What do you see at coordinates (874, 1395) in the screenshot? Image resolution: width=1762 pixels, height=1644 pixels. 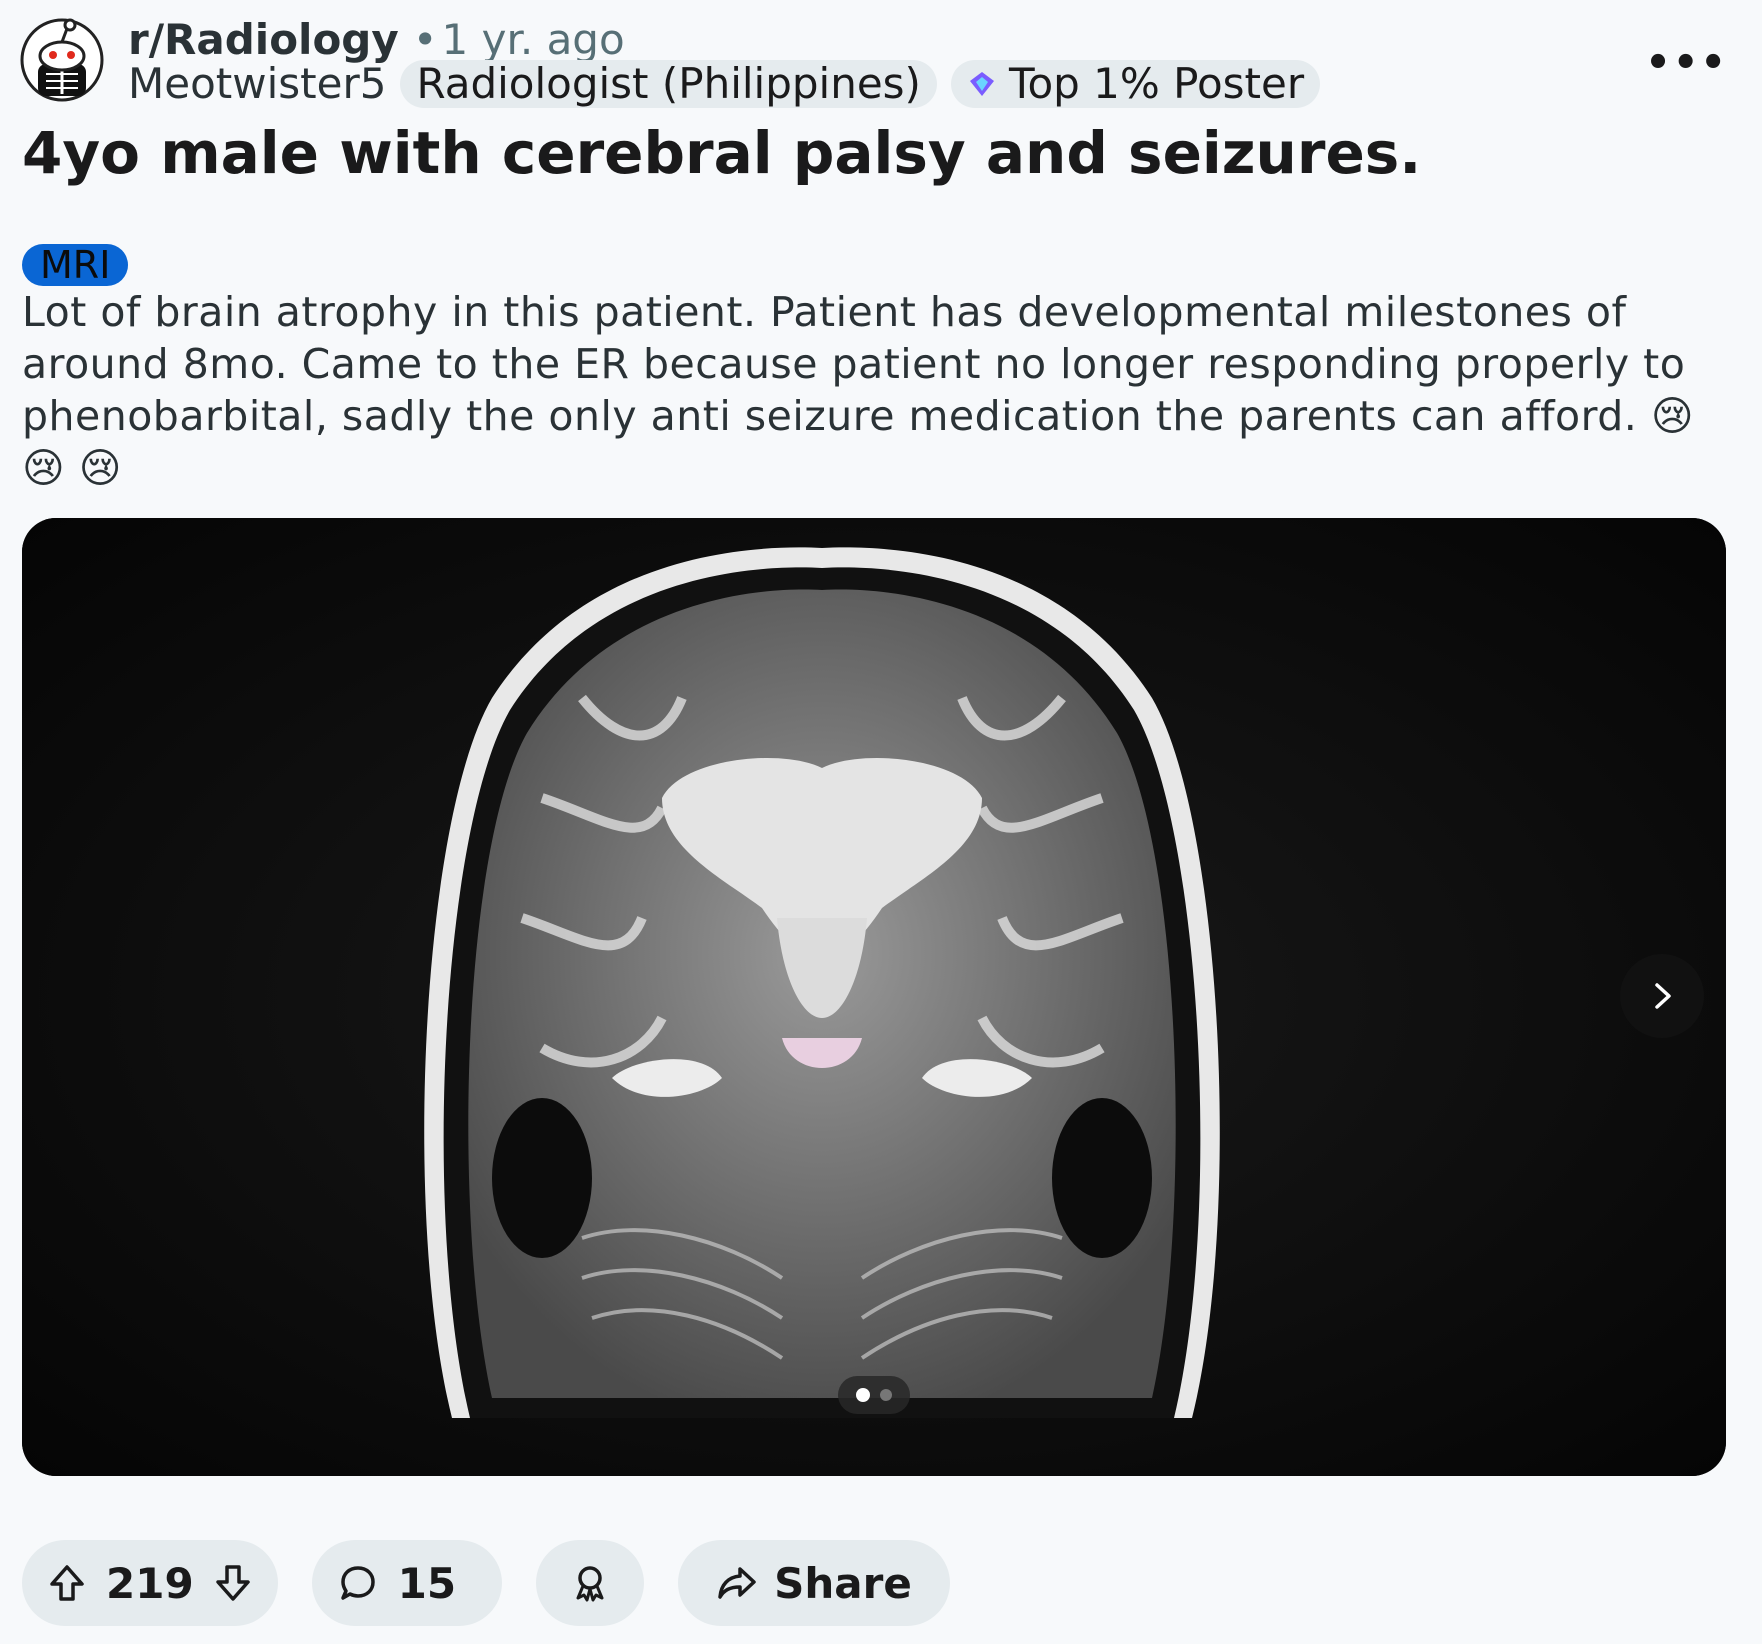 I see `carousel-indicator` at bounding box center [874, 1395].